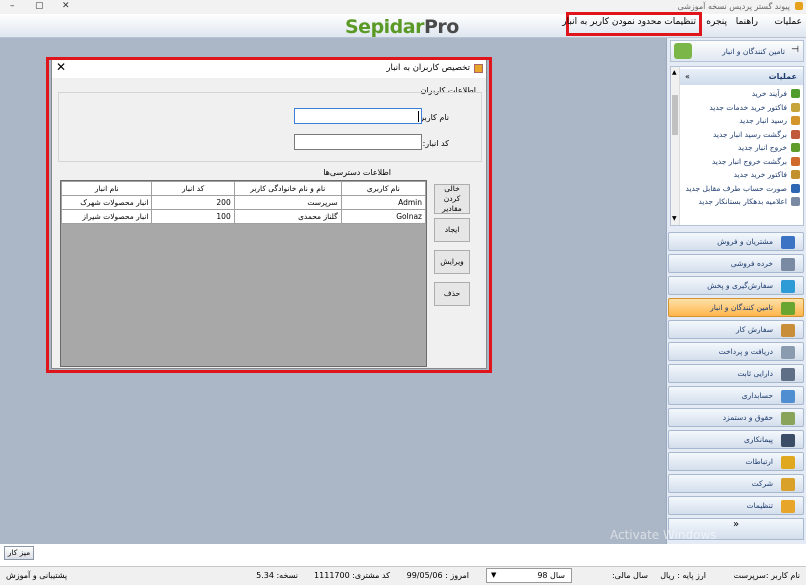  Describe the element at coordinates (674, 72) in the screenshot. I see `scroll-up-icon: ▲` at that location.